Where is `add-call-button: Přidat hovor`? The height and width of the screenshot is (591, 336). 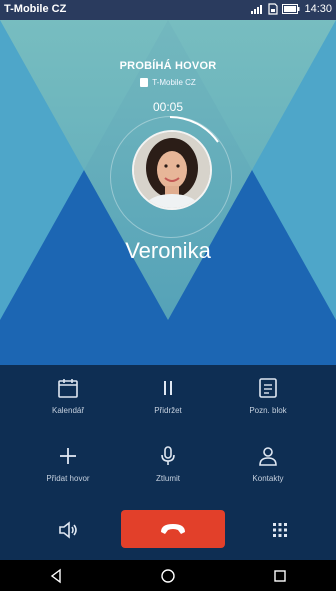 add-call-button: Přidat hovor is located at coordinates (68, 463).